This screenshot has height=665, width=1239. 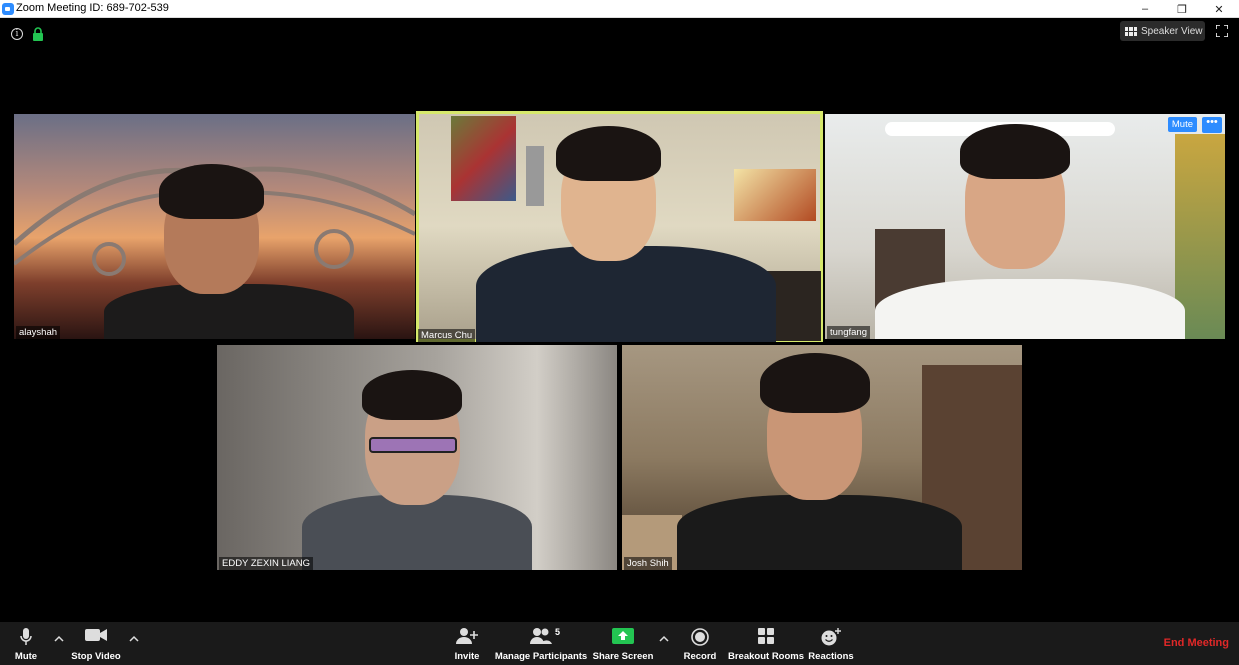 I want to click on title-bar: Zoom Meeting ID: 689-702-539 – ❐ ✕, so click(x=619, y=9).